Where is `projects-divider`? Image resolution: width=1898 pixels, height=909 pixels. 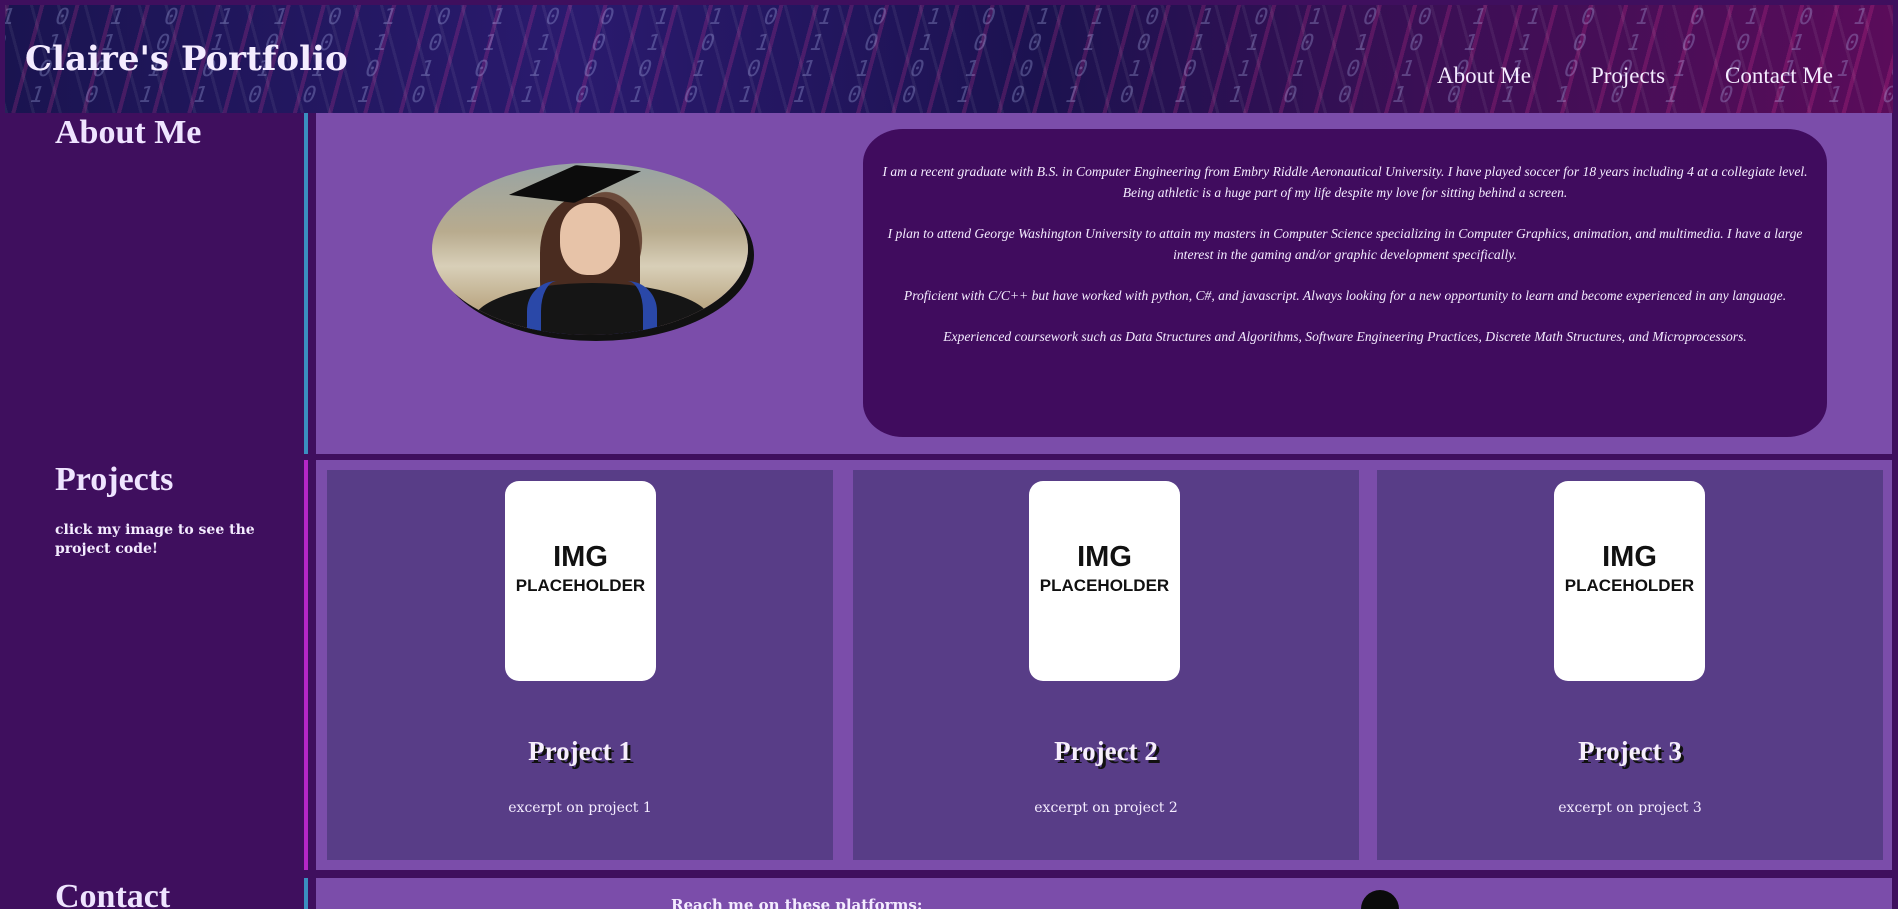 projects-divider is located at coordinates (306, 665).